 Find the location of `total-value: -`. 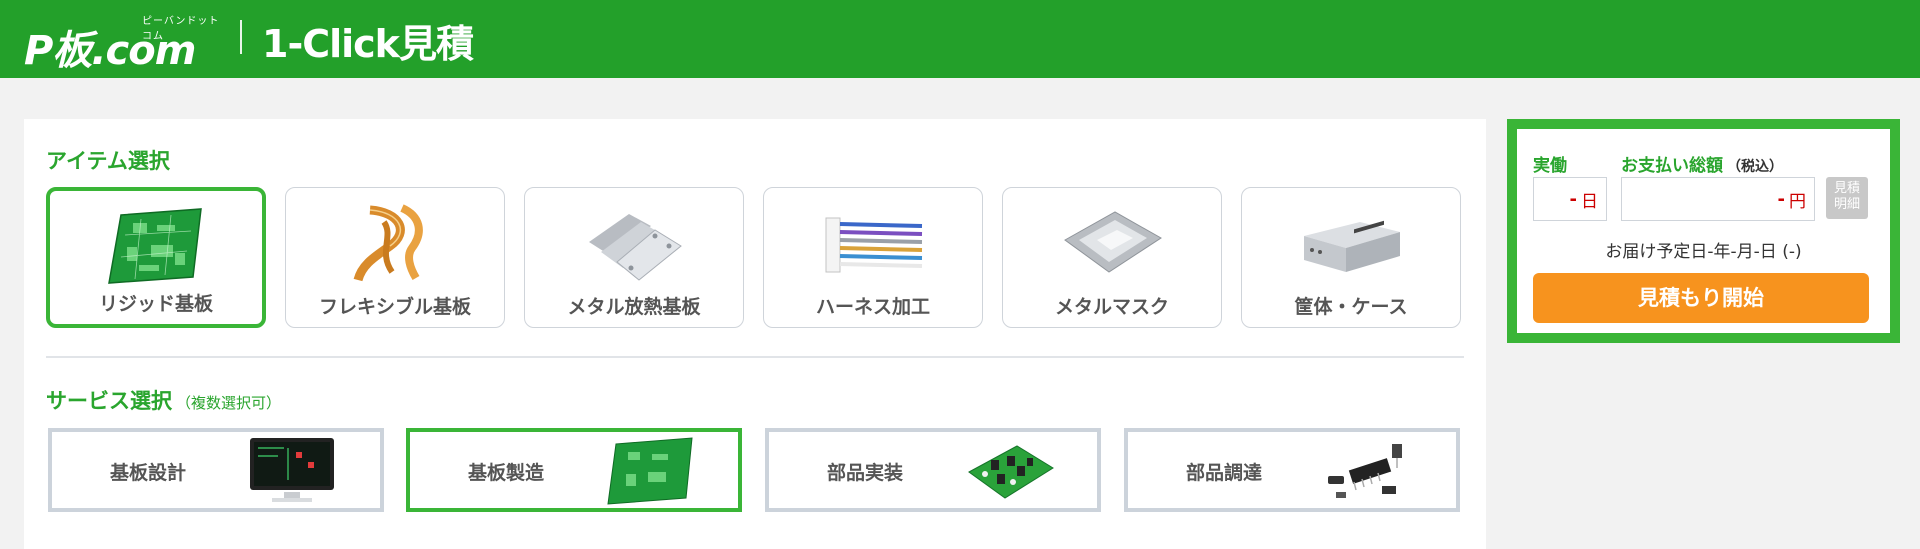

total-value: - is located at coordinates (1781, 199).